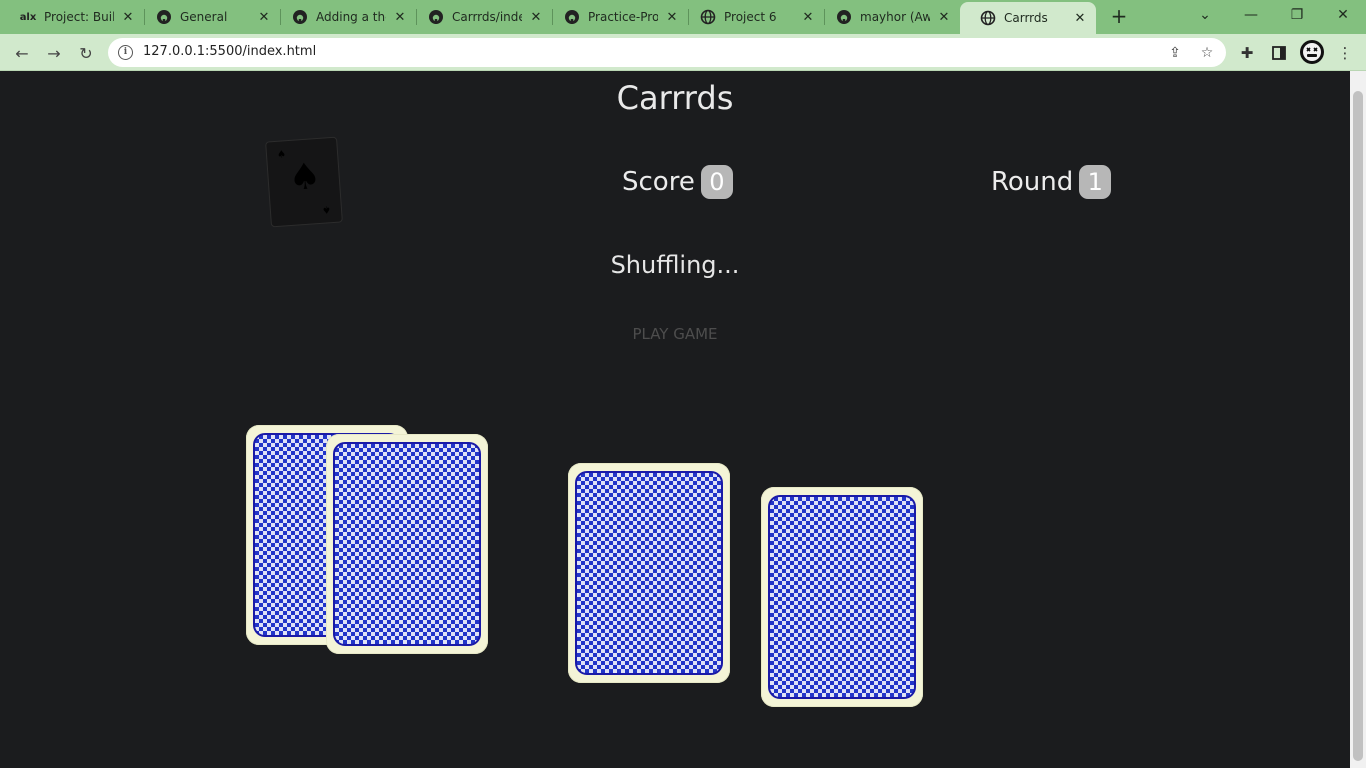 This screenshot has width=1366, height=768. I want to click on score-display: Score 0, so click(677, 182).